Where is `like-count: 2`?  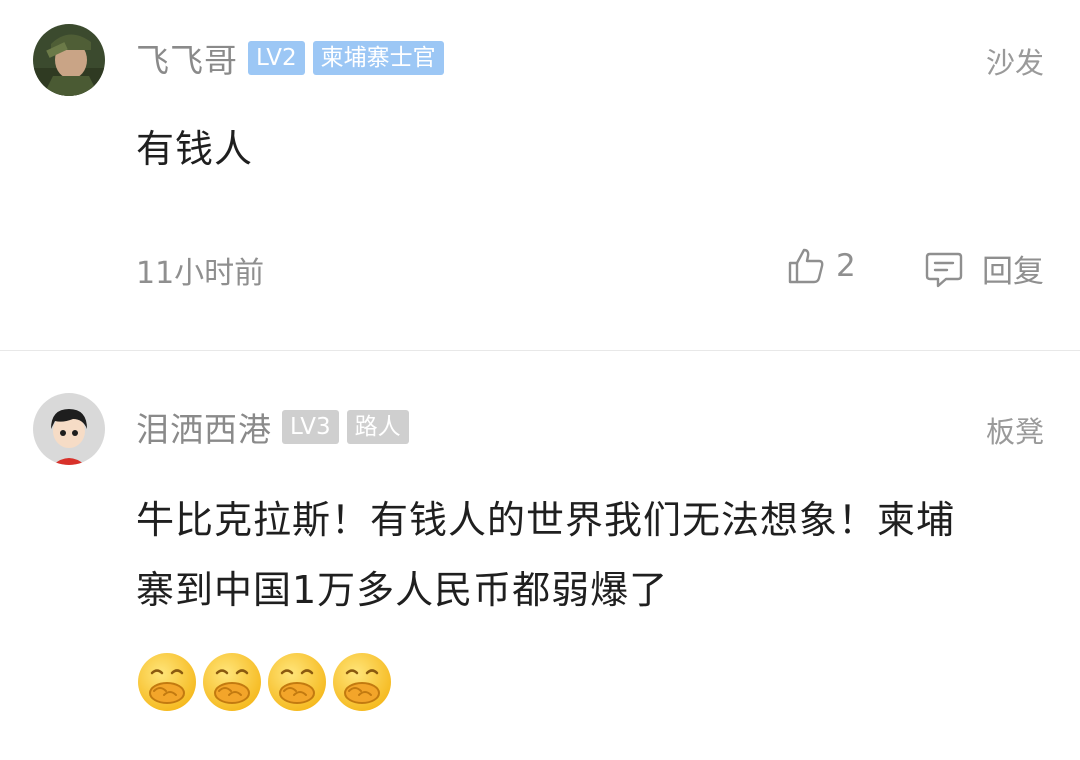 like-count: 2 is located at coordinates (846, 266).